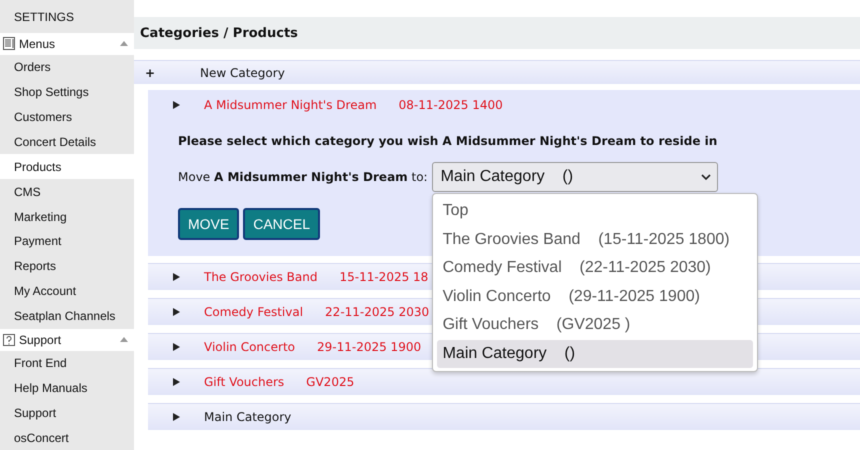  I want to click on category-date: 08-11-2025 1400, so click(450, 105).